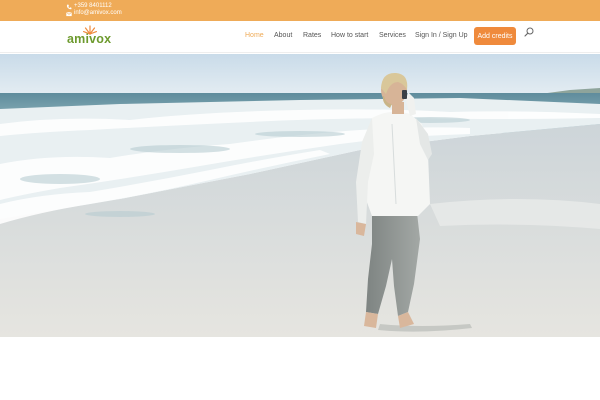 This screenshot has height=400, width=600. What do you see at coordinates (69, 13) in the screenshot?
I see `envelope-icon` at bounding box center [69, 13].